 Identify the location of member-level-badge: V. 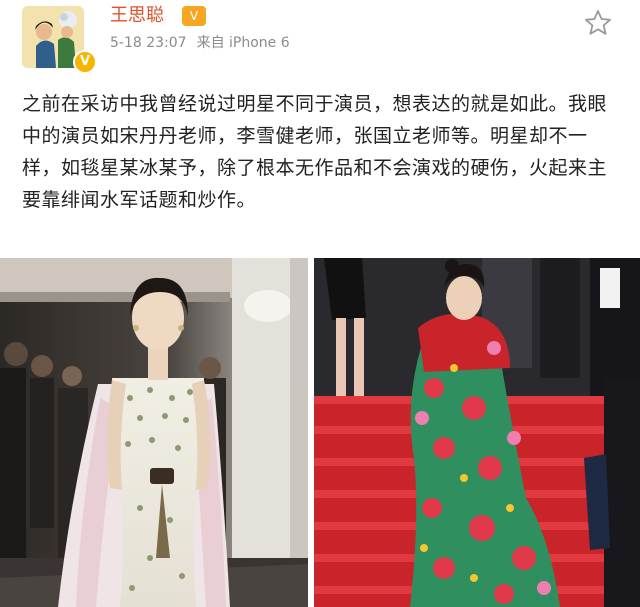
(194, 16).